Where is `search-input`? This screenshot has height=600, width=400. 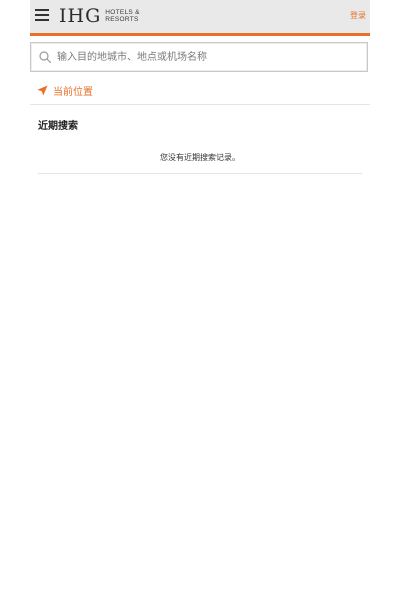
search-input is located at coordinates (207, 57).